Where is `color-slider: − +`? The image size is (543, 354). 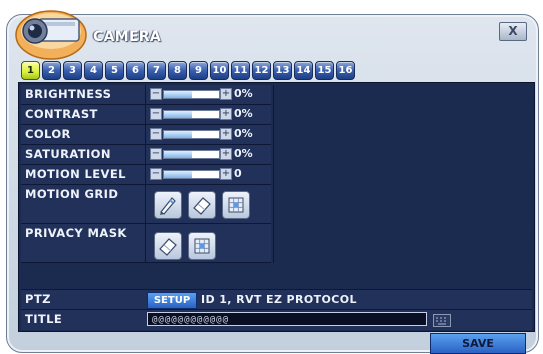
color-slider: − + is located at coordinates (191, 134).